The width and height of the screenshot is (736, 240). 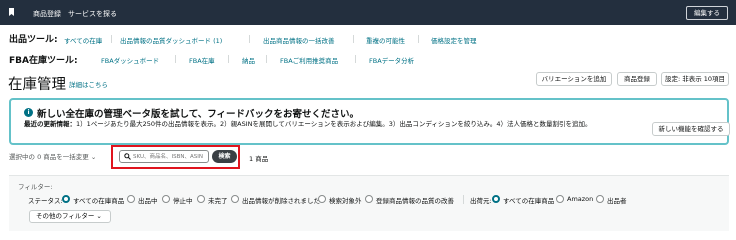 What do you see at coordinates (235, 199) in the screenshot?
I see `radio-status-removed` at bounding box center [235, 199].